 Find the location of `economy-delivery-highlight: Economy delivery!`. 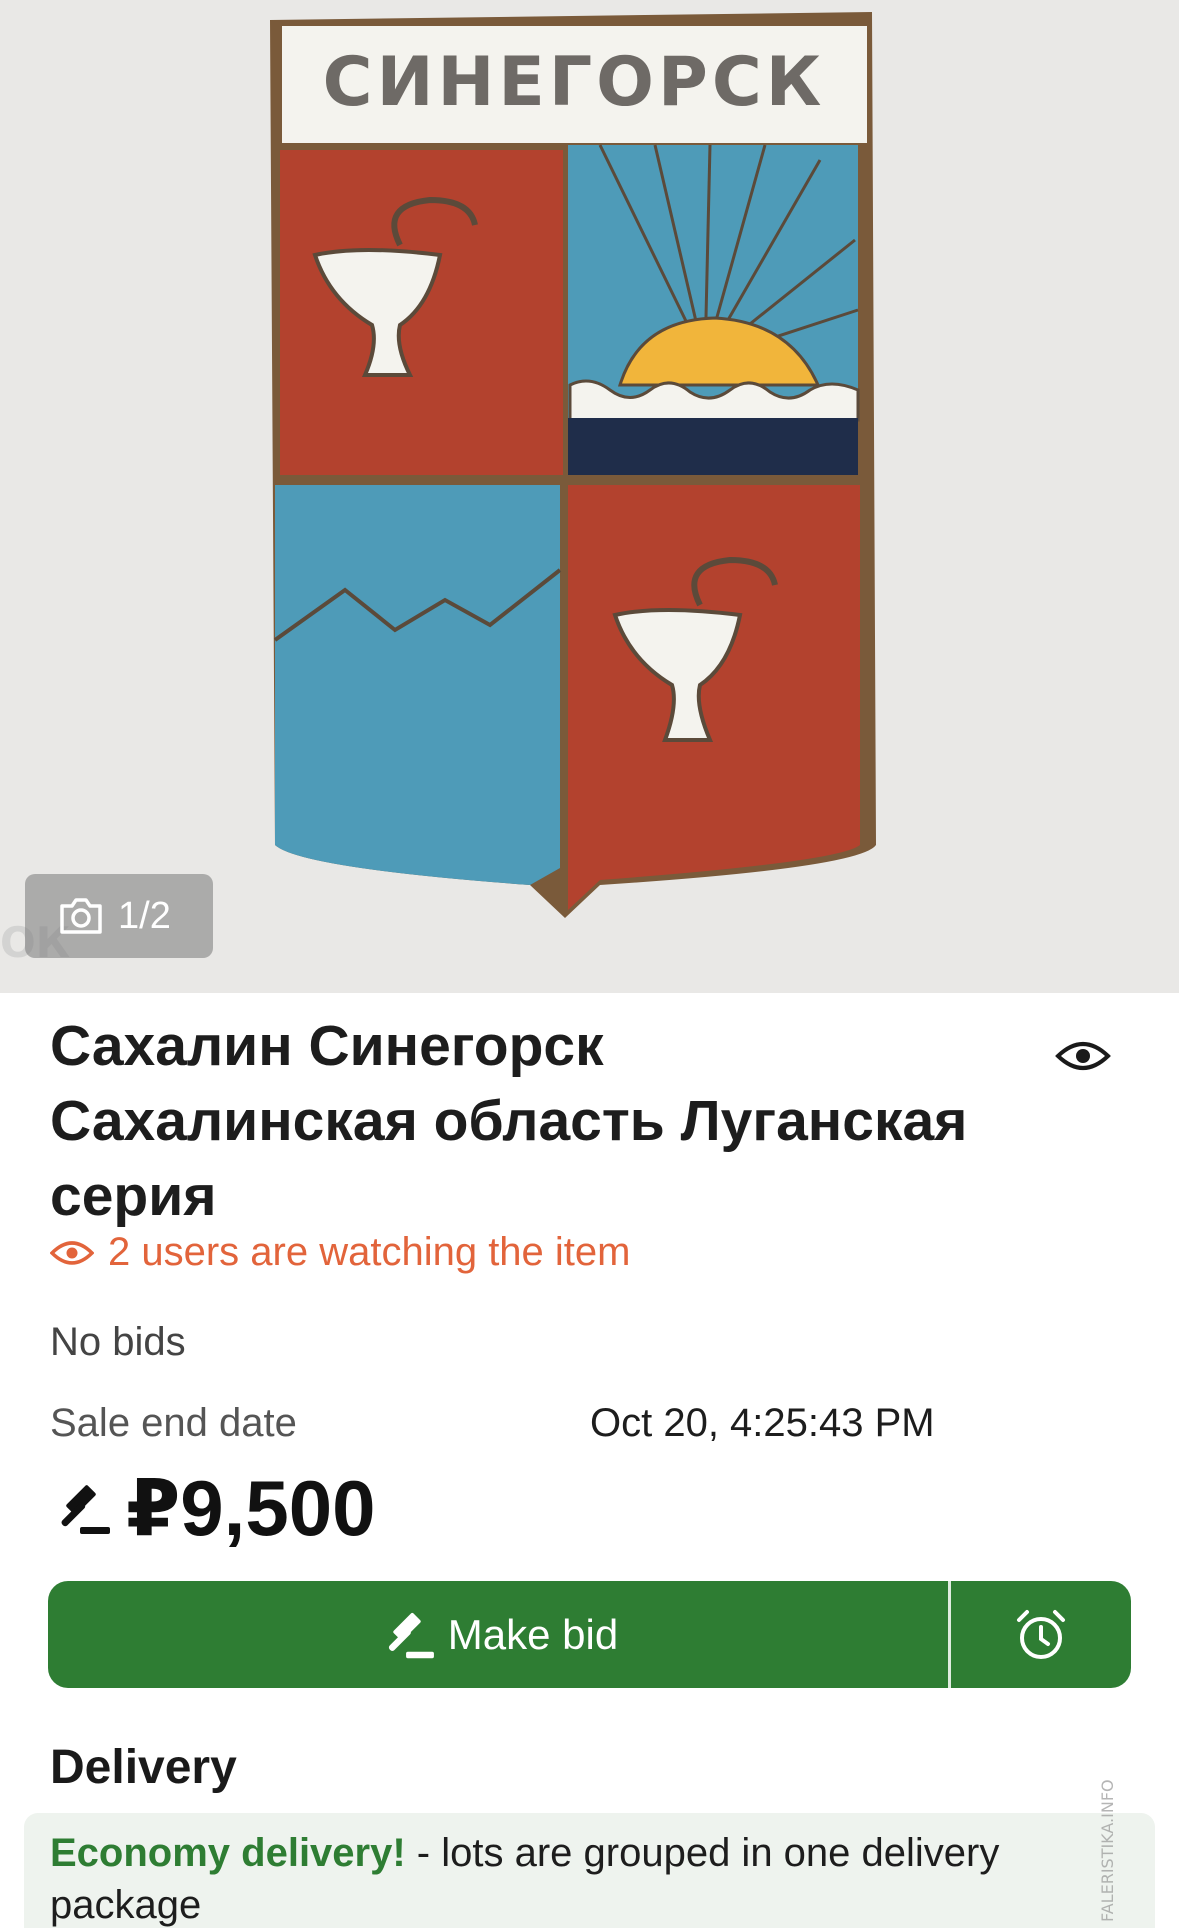

economy-delivery-highlight: Economy delivery! is located at coordinates (228, 1853).